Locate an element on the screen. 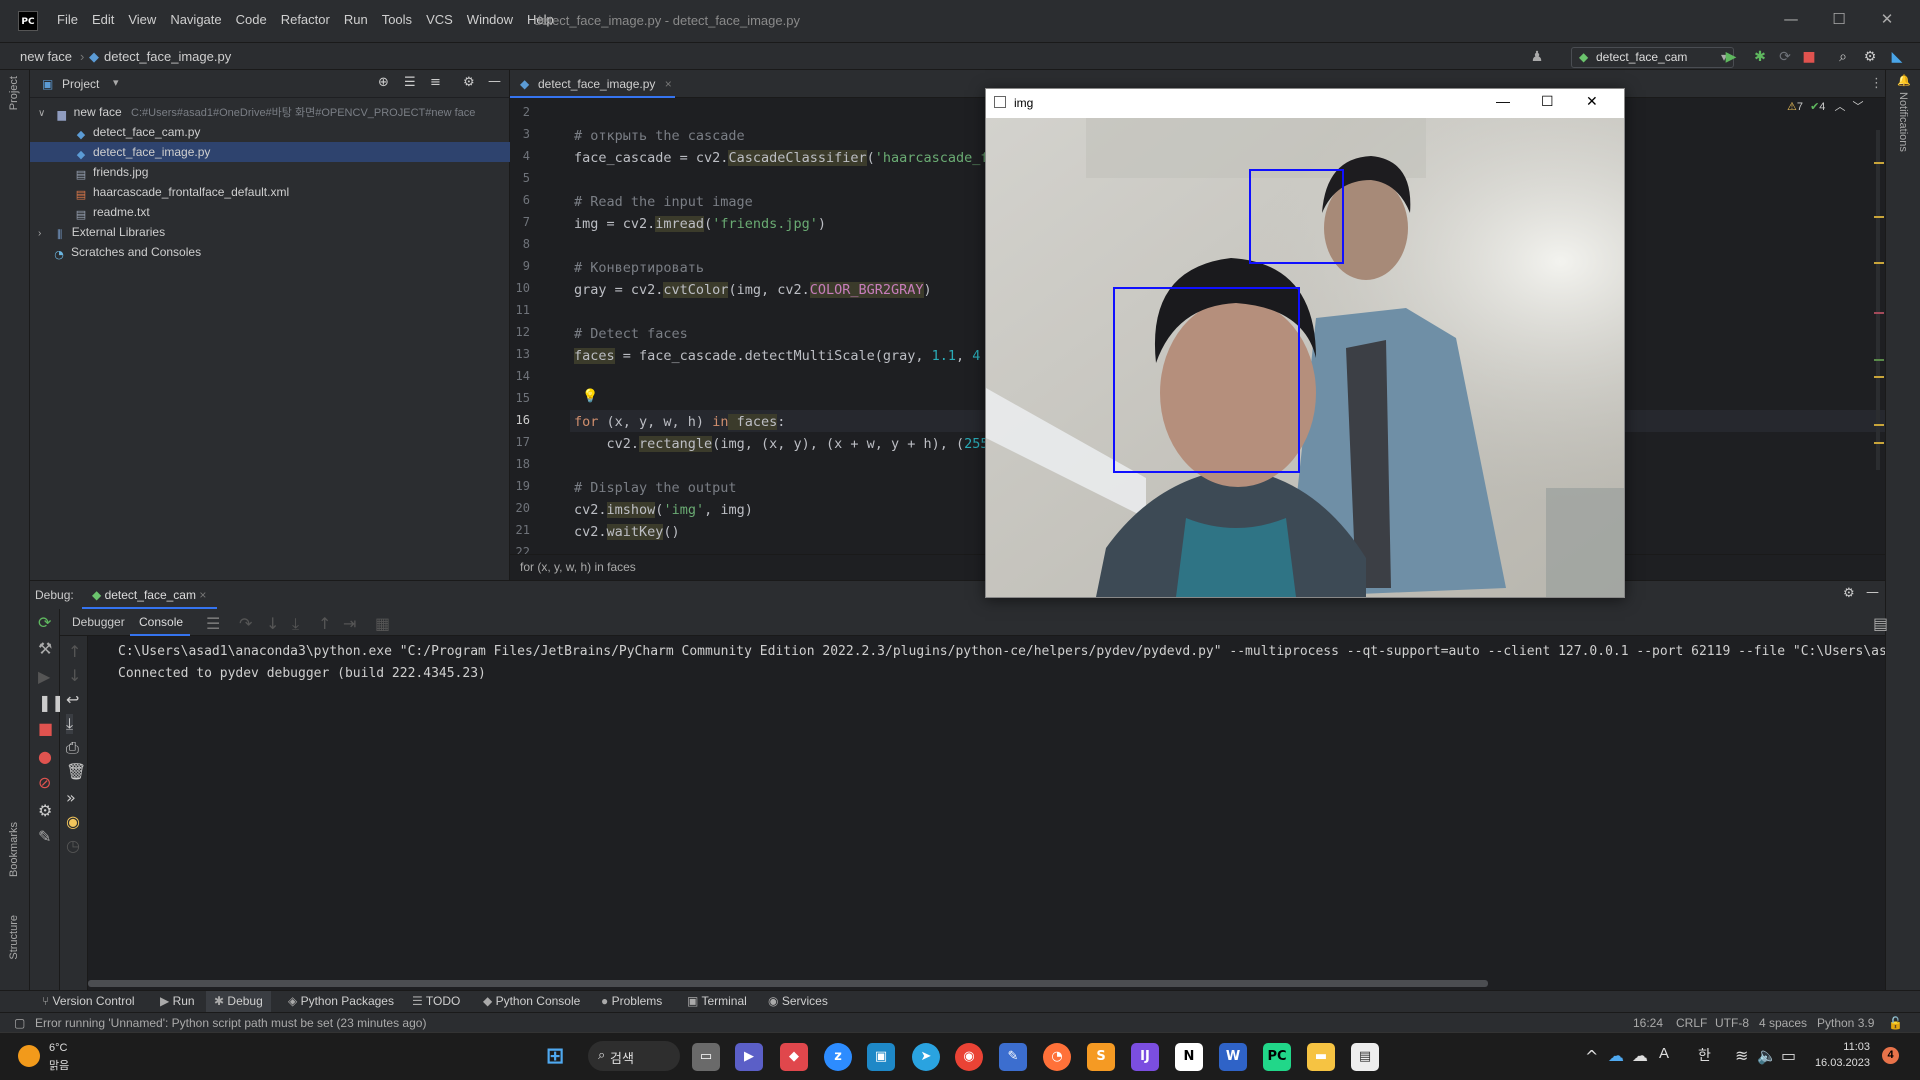 This screenshot has width=1920, height=1080. ime-language: A is located at coordinates (1664, 1053).